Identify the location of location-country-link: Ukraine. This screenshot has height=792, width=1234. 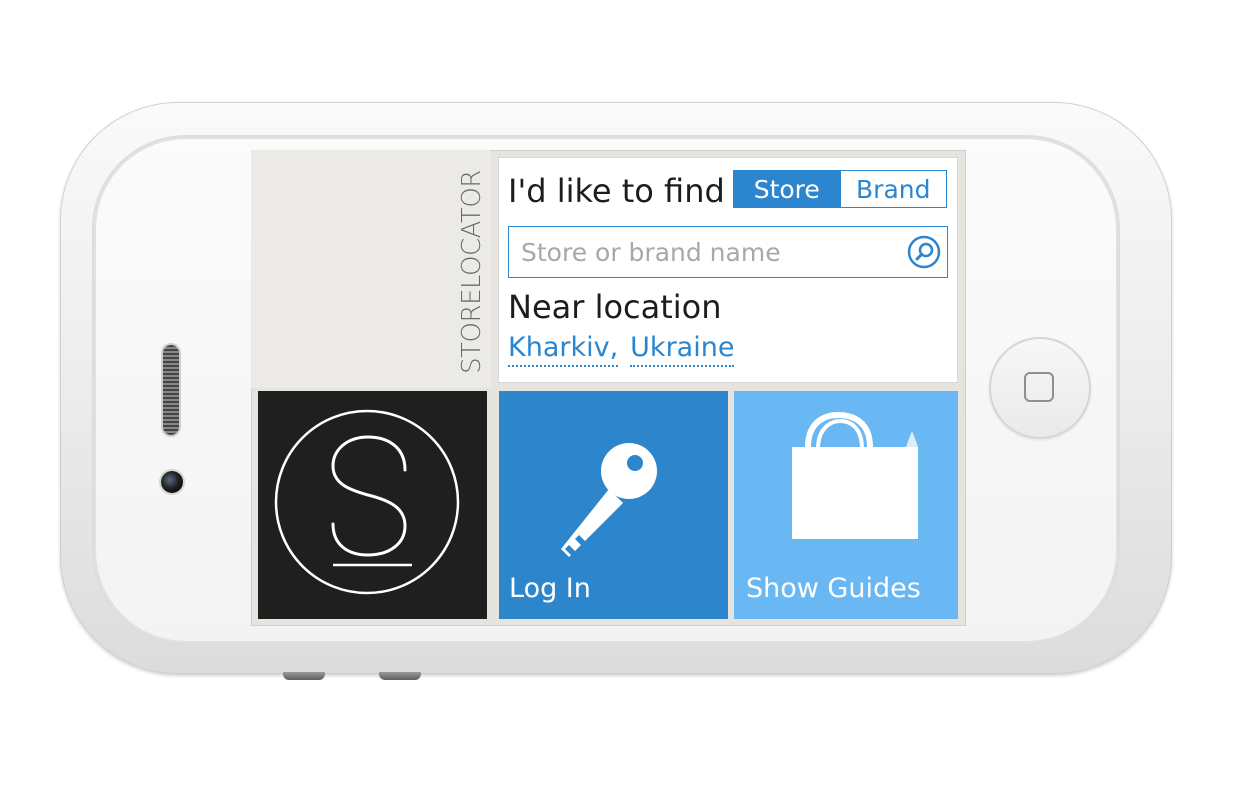
(682, 350).